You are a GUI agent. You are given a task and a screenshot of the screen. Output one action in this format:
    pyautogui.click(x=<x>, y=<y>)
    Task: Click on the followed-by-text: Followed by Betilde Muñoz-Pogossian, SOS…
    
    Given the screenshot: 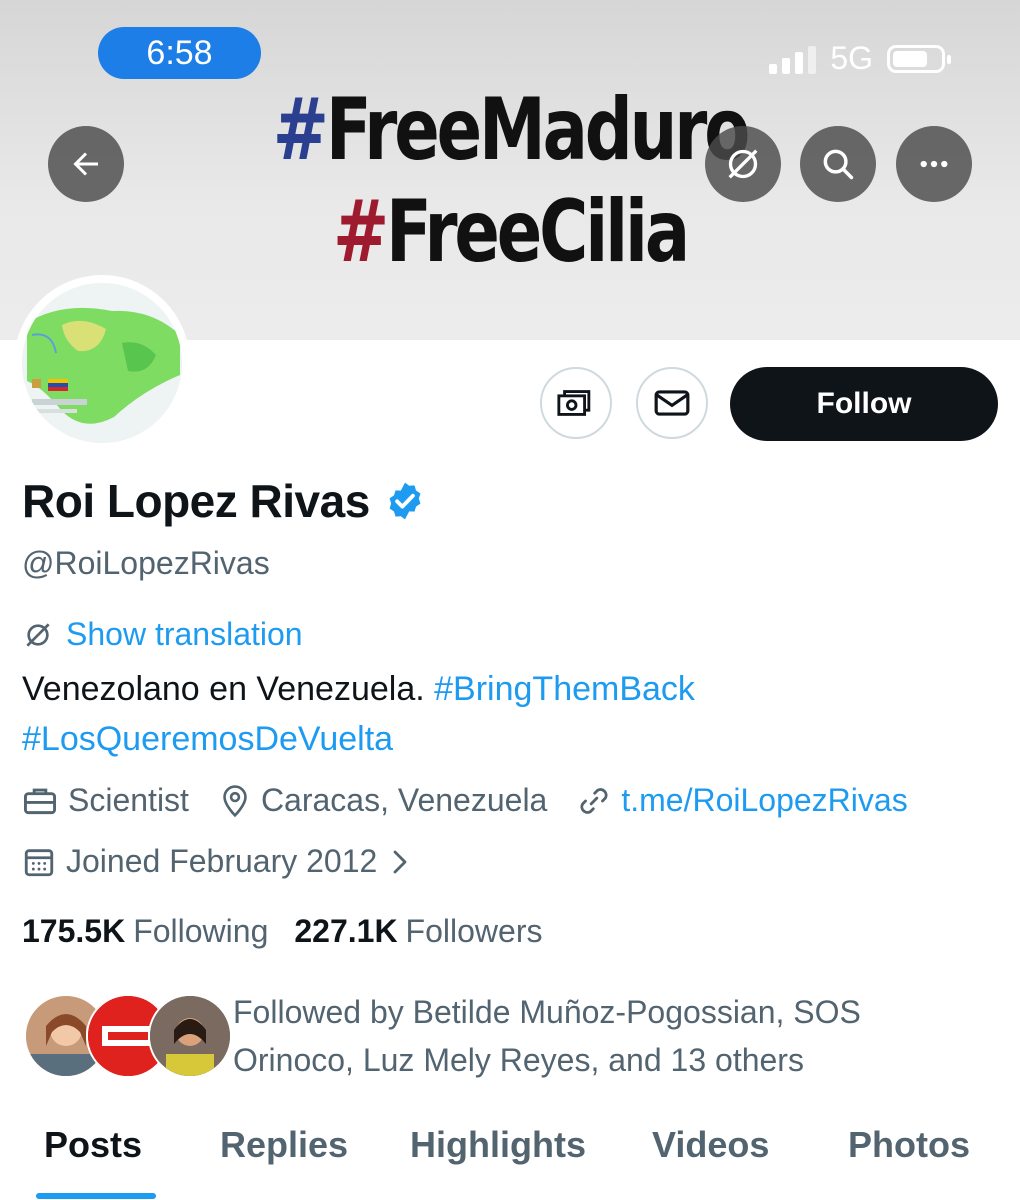 What is the action you would take?
    pyautogui.click(x=583, y=1036)
    